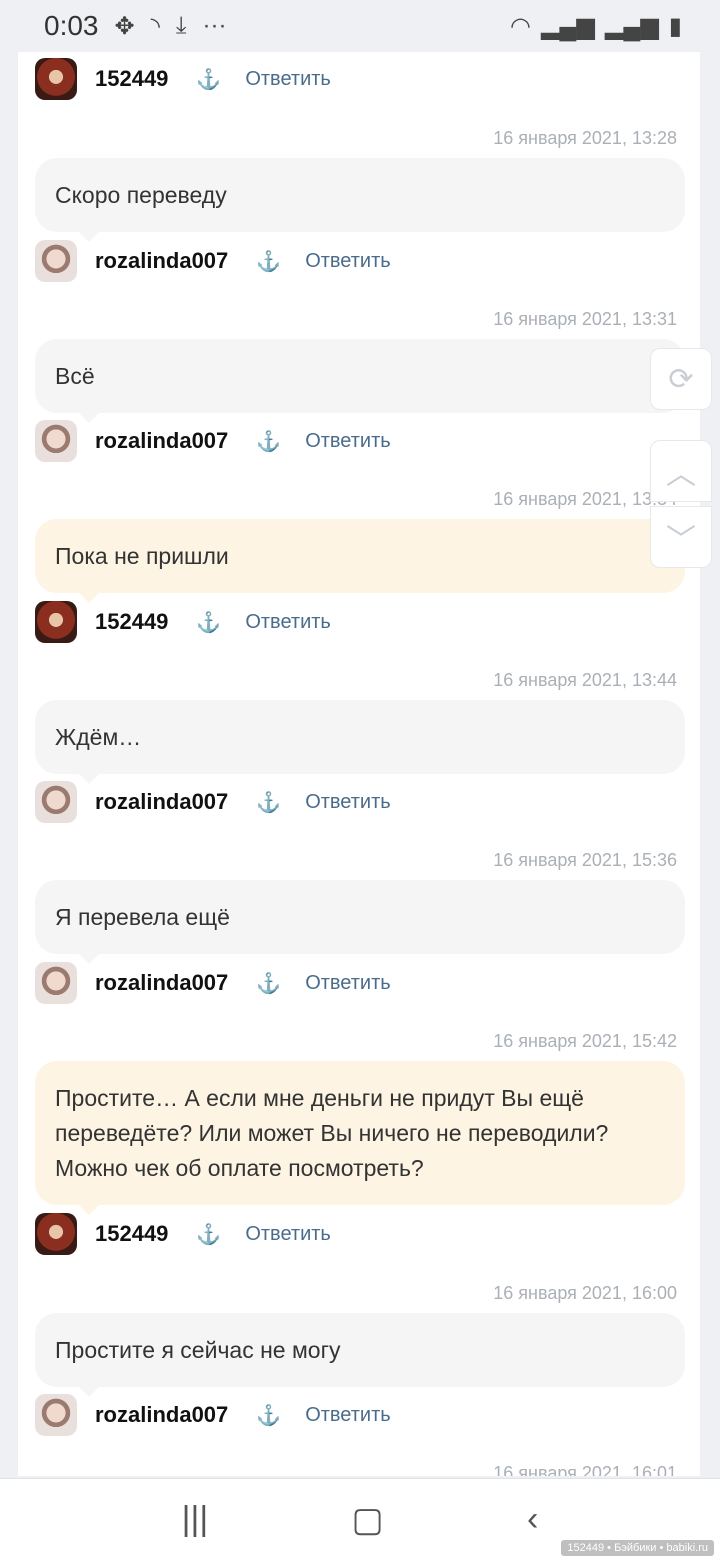  I want to click on comment-bubble: Скоро переведу, so click(360, 200).